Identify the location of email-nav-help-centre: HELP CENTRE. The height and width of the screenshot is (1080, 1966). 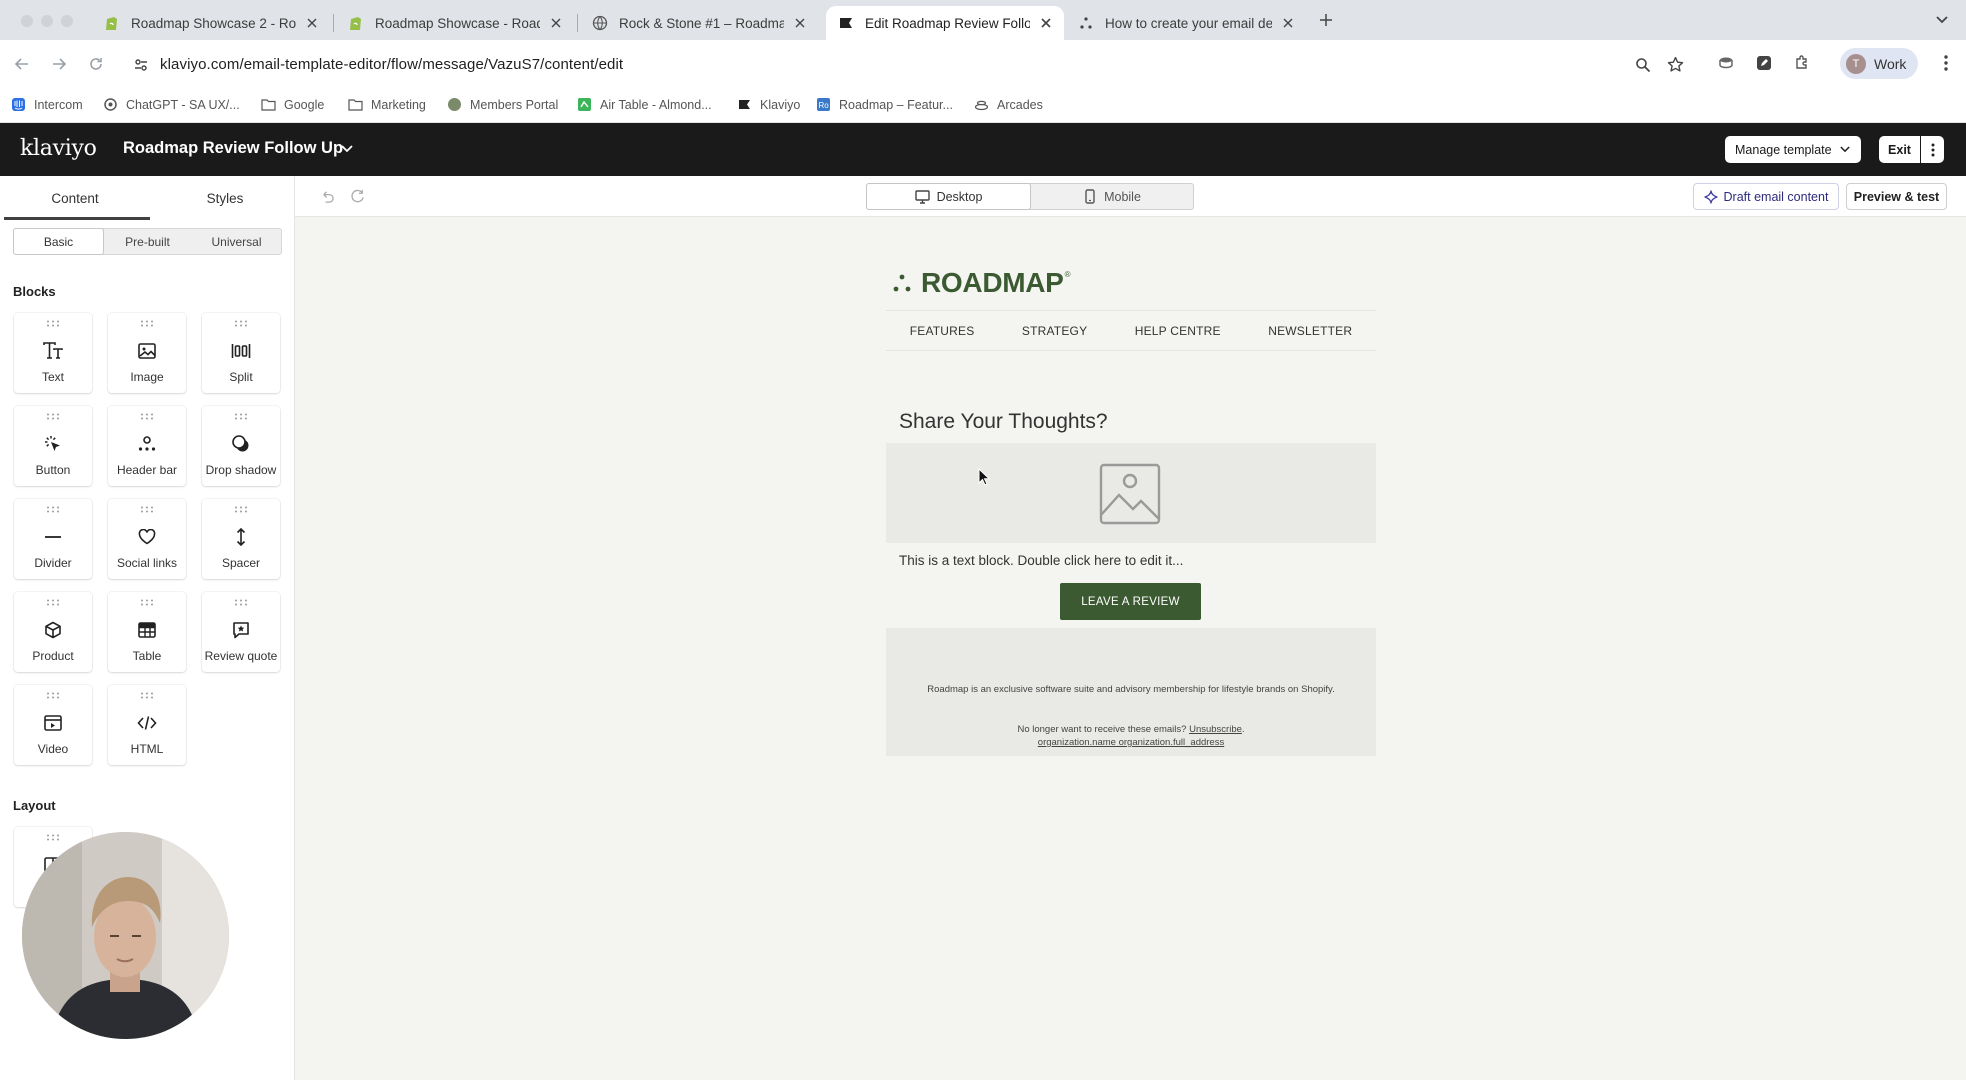
(1178, 331).